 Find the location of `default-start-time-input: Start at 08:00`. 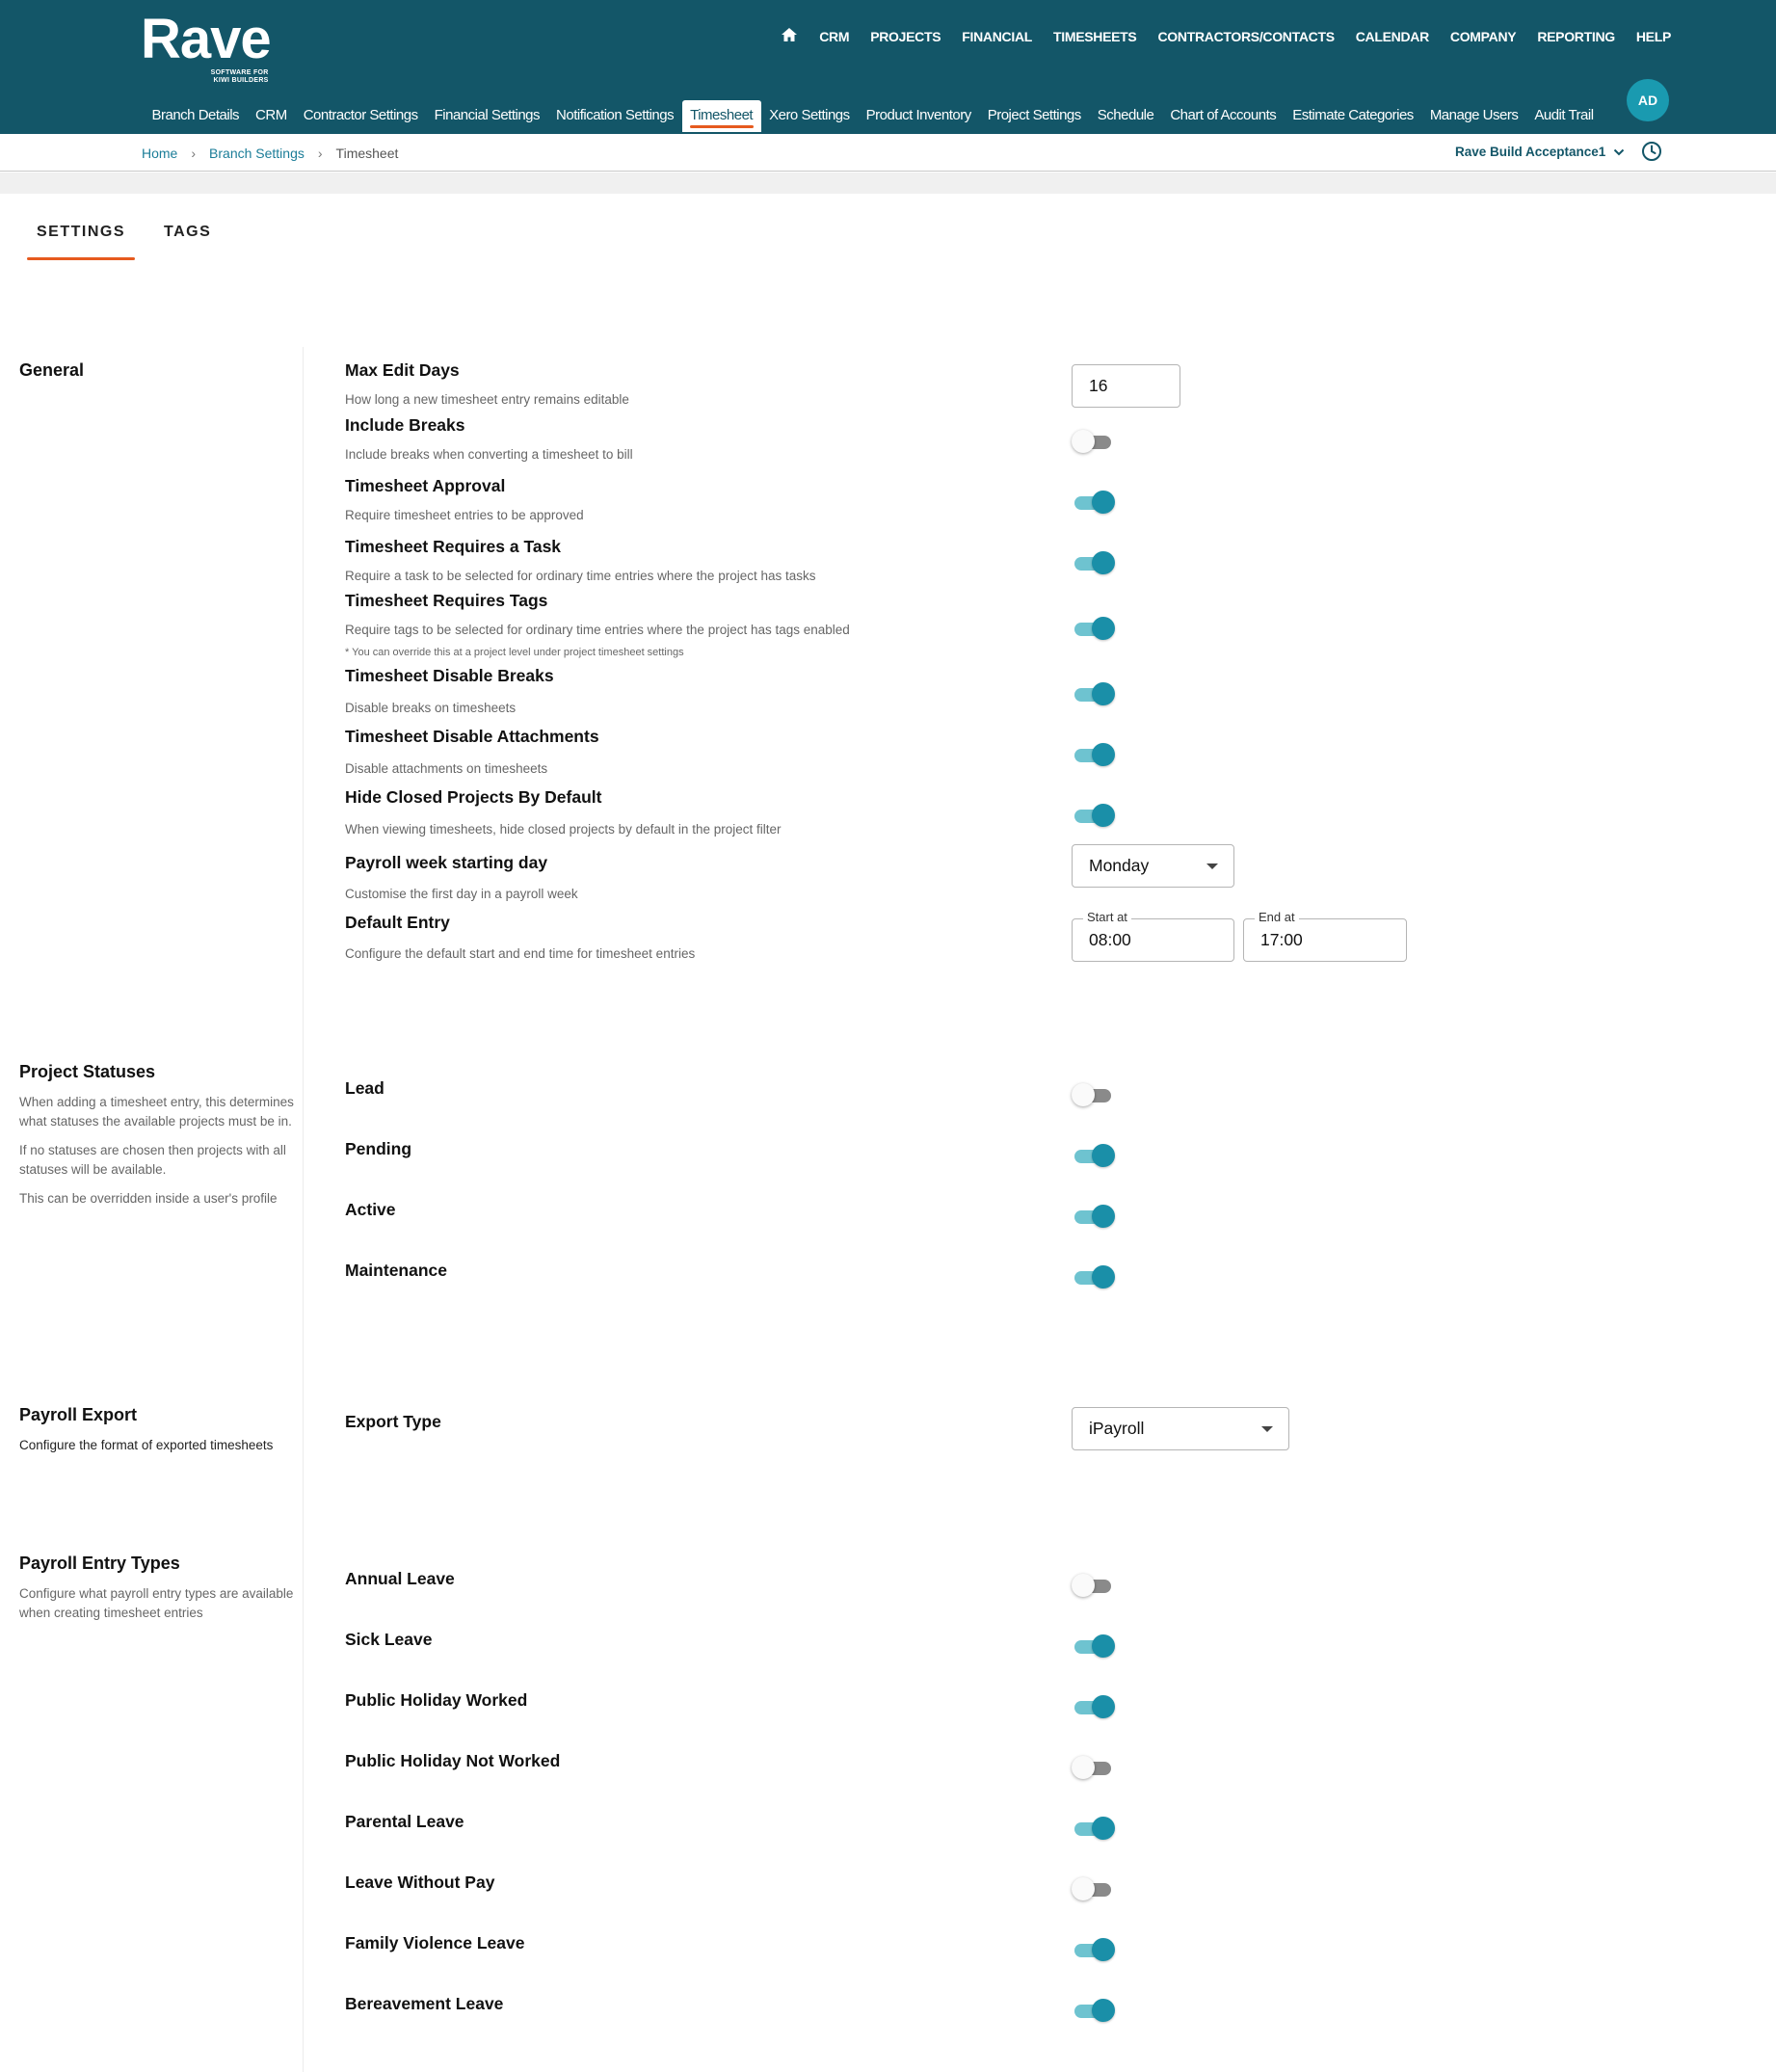

default-start-time-input: Start at 08:00 is located at coordinates (1153, 936).